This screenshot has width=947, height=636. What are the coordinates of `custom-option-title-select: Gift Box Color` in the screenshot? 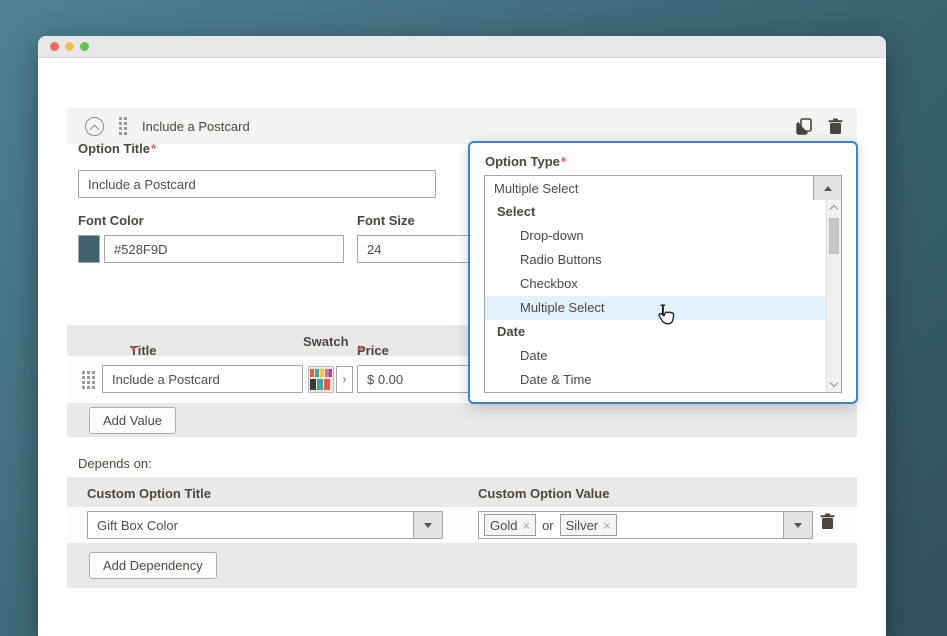 It's located at (265, 525).